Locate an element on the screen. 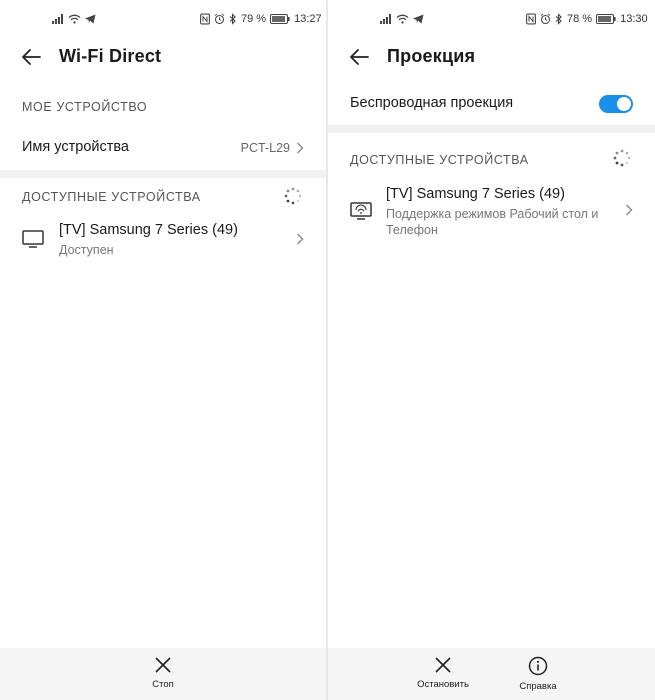 This screenshot has height=700, width=655. app-bar: Wi-Fi Direct is located at coordinates (163, 57).